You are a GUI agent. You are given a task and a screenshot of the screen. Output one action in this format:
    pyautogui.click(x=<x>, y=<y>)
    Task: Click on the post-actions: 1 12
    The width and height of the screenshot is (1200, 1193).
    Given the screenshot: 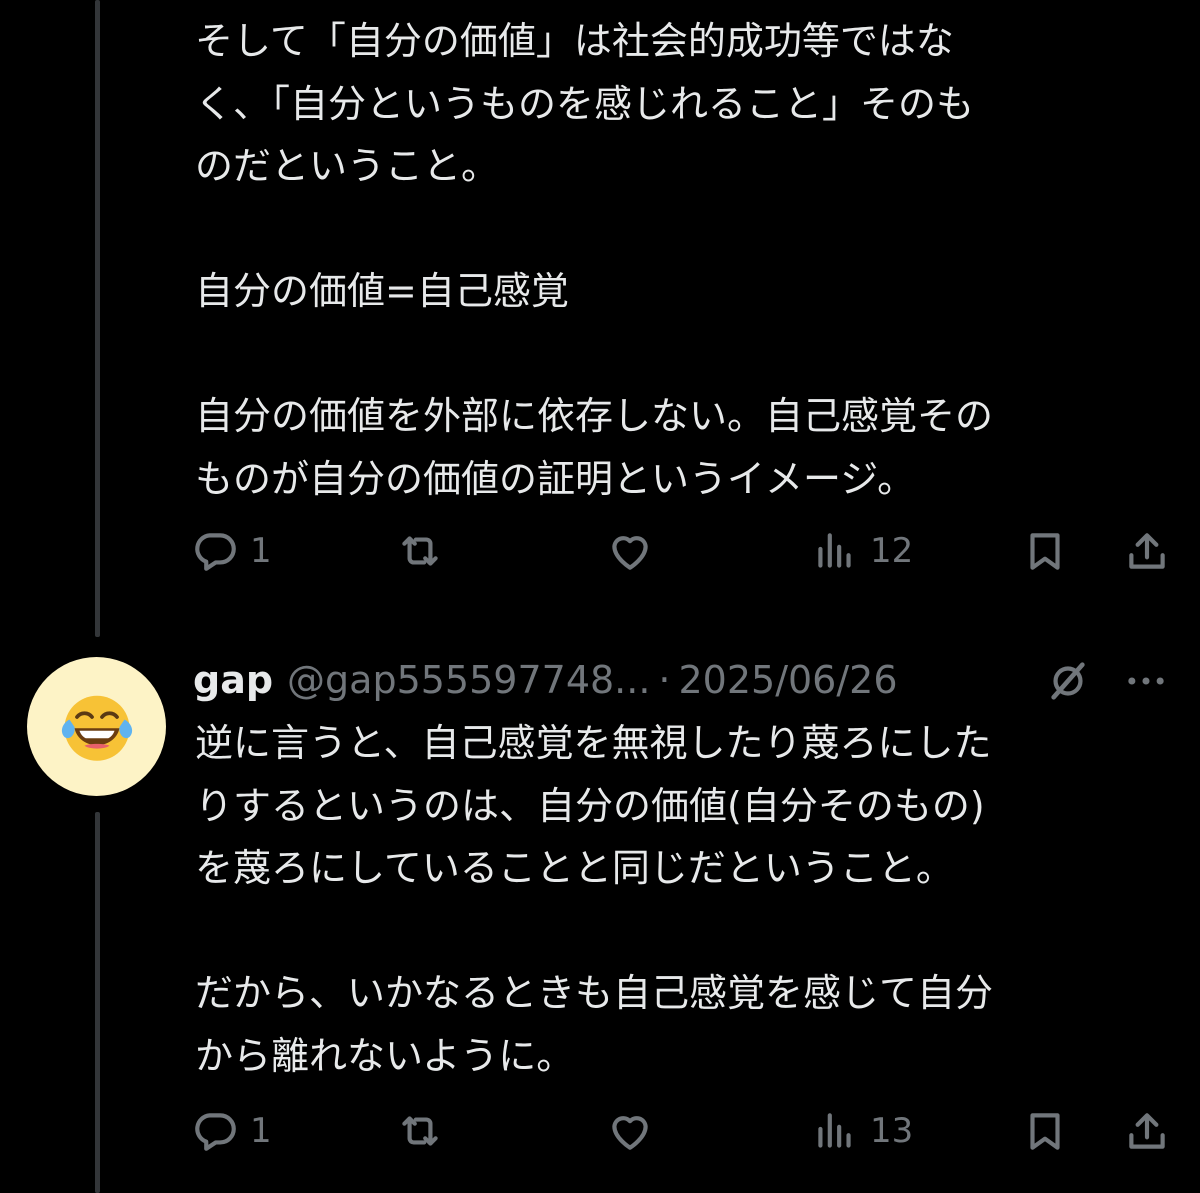 What is the action you would take?
    pyautogui.click(x=685, y=551)
    